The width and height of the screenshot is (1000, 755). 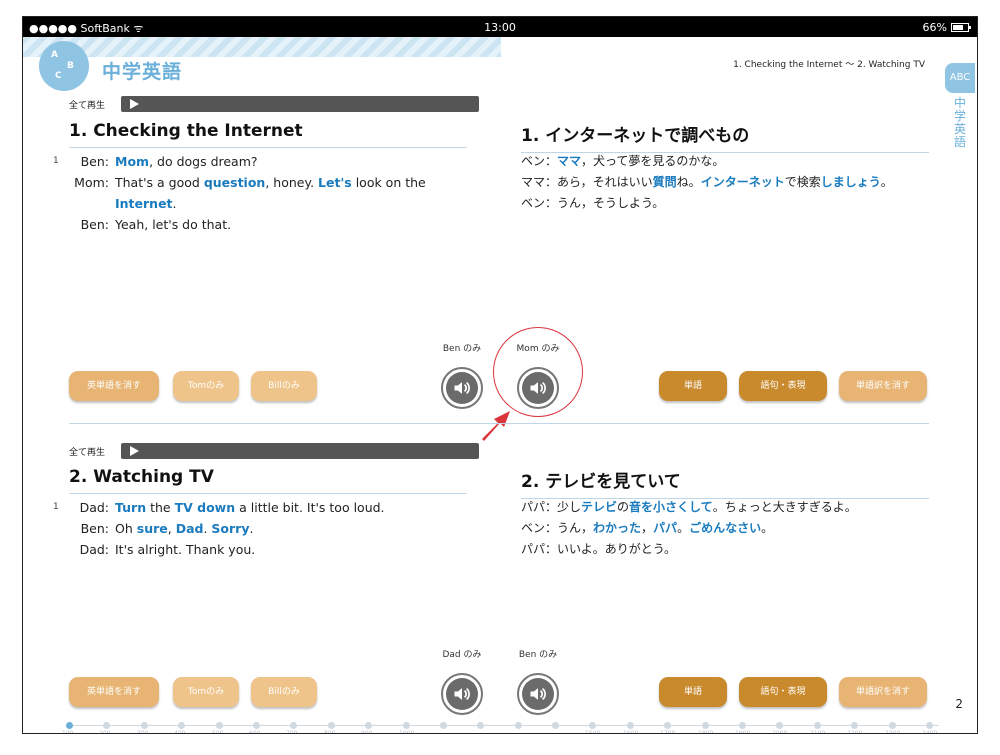 I want to click on dialog-text: ,, so click(x=171, y=528).